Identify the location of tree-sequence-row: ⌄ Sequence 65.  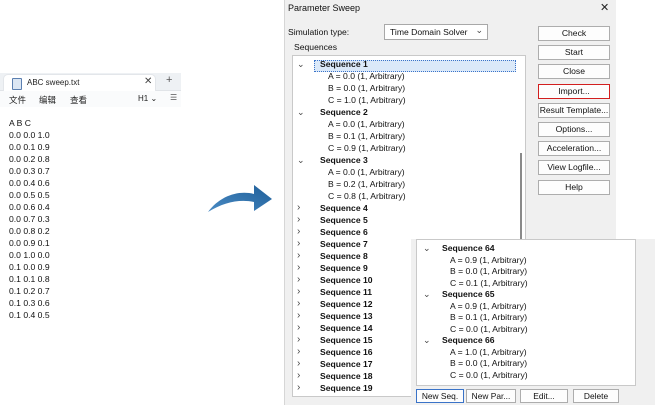
(524, 294).